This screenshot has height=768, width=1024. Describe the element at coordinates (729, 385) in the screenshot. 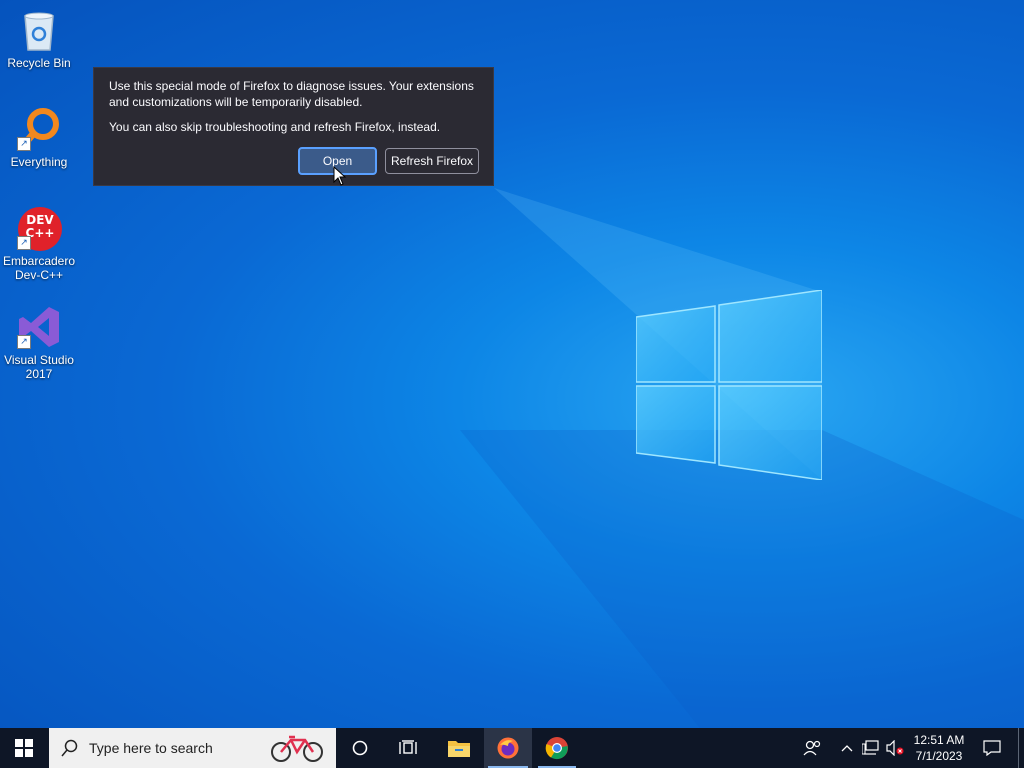

I see `windows-logo` at that location.